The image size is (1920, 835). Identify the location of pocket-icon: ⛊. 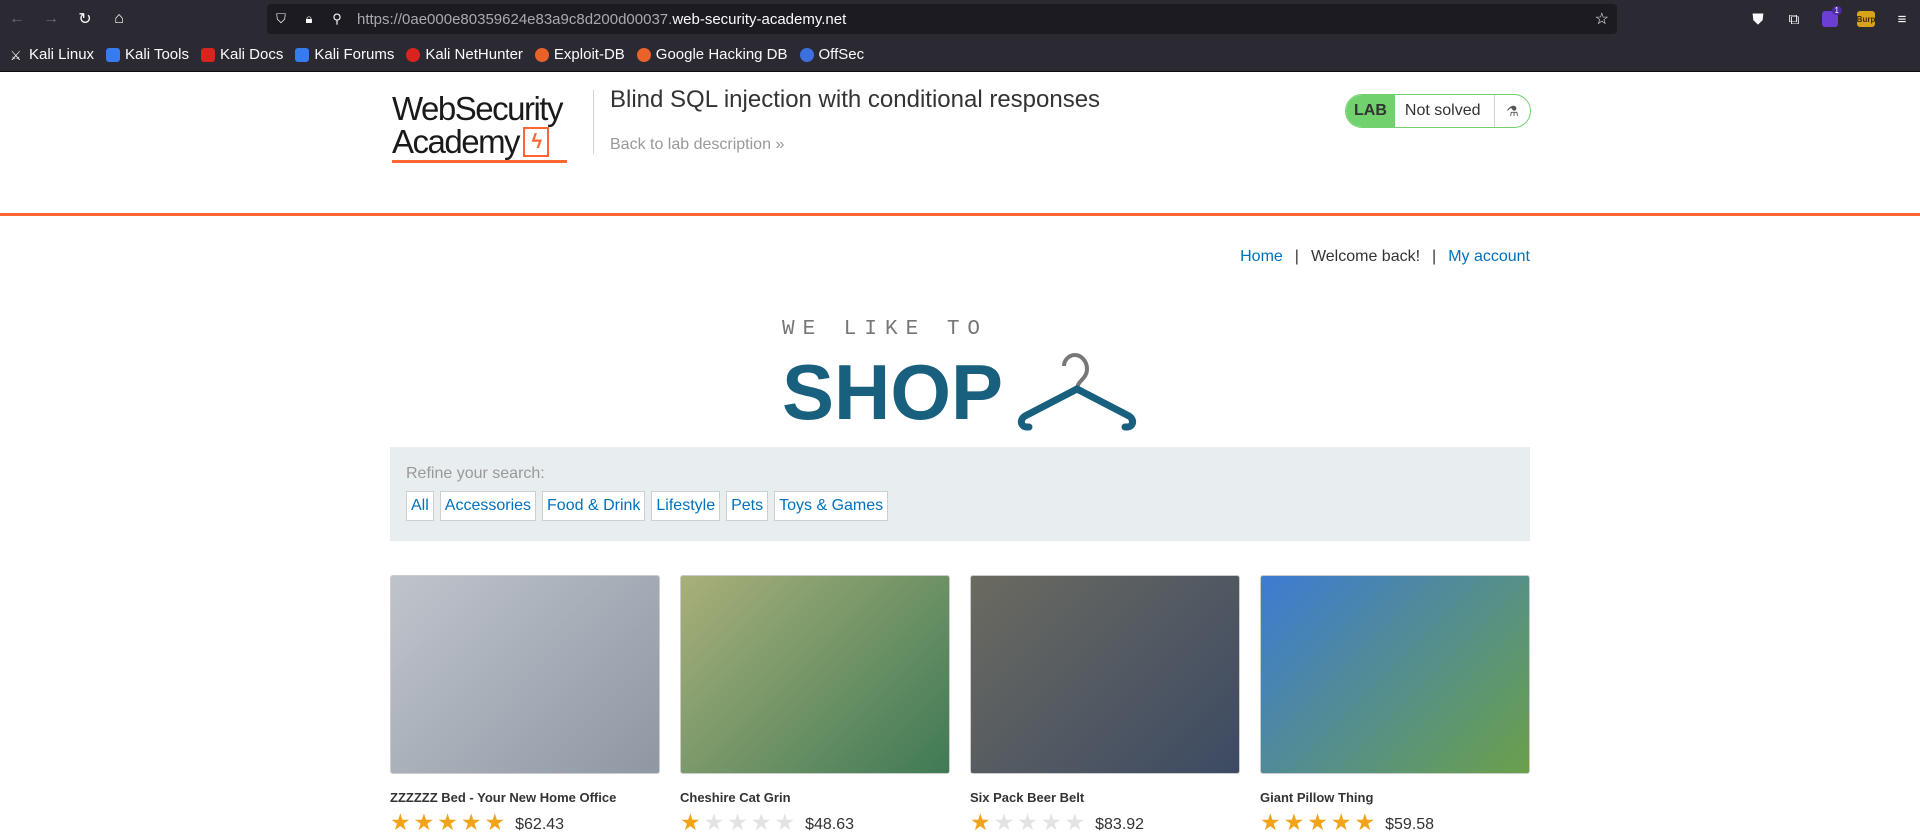
(1758, 19).